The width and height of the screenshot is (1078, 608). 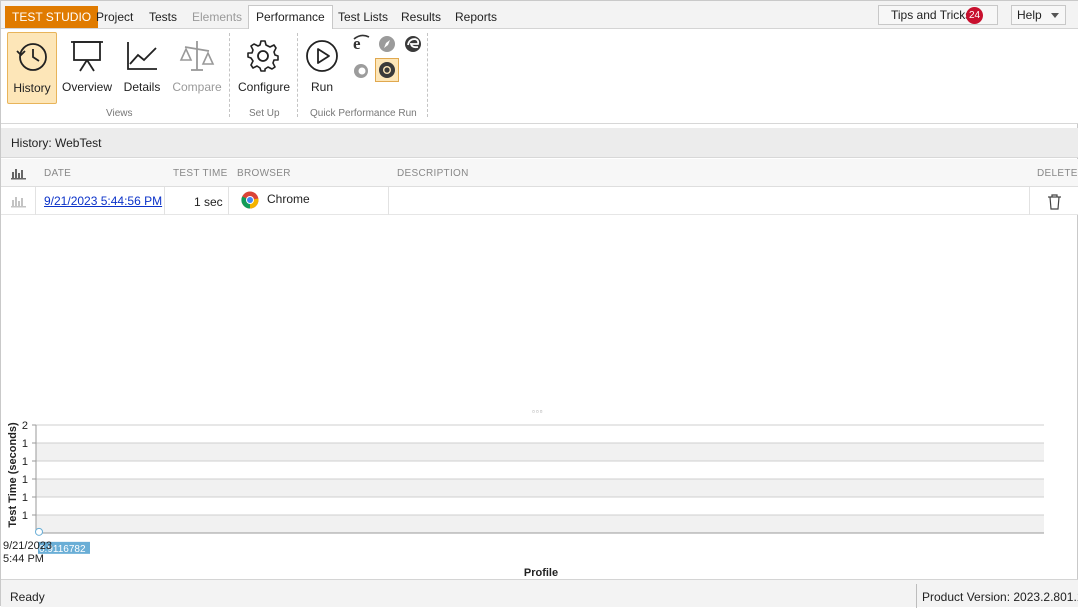 What do you see at coordinates (363, 113) in the screenshot?
I see `quick-run-group-label: Quick Performance Run` at bounding box center [363, 113].